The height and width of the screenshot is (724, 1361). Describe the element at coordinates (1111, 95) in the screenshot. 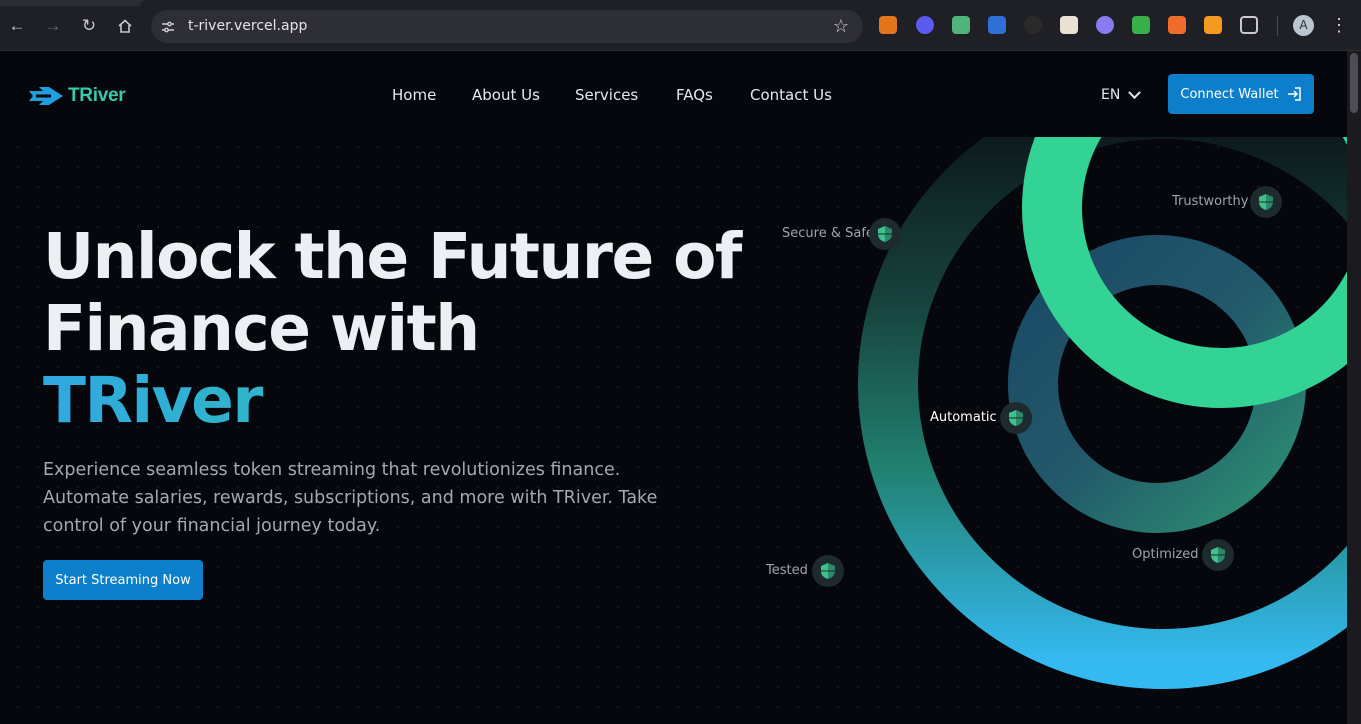

I see `language-label: EN` at that location.